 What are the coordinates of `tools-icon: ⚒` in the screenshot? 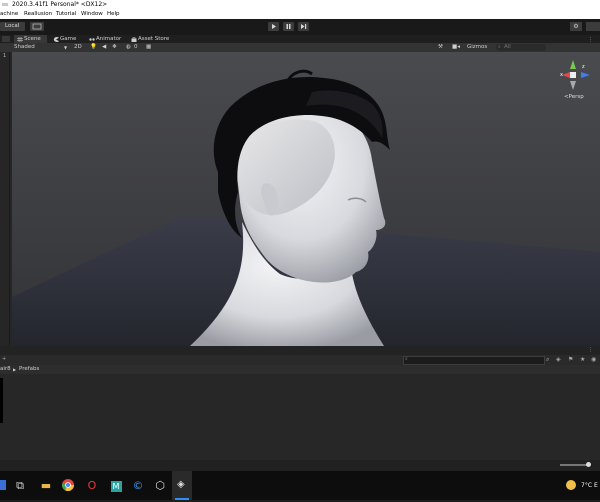 It's located at (440, 47).